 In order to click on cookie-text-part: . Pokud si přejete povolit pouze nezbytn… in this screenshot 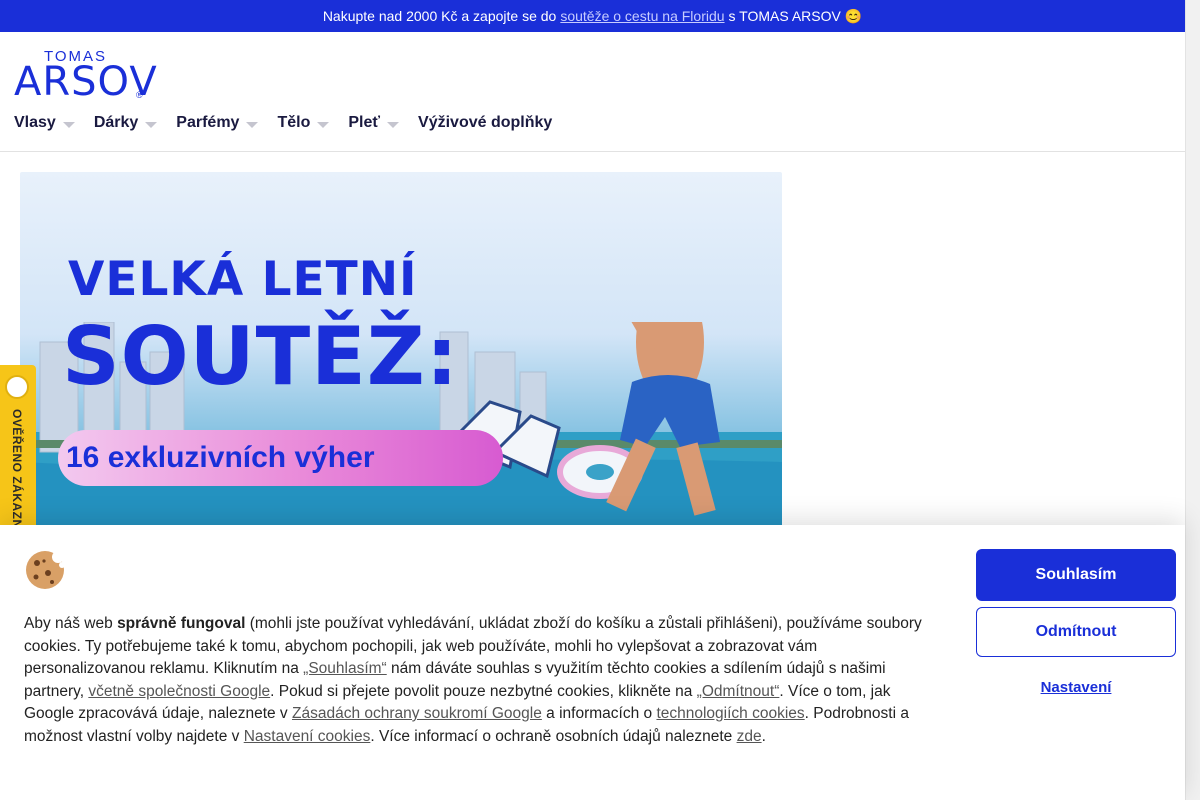, I will do `click(481, 691)`.